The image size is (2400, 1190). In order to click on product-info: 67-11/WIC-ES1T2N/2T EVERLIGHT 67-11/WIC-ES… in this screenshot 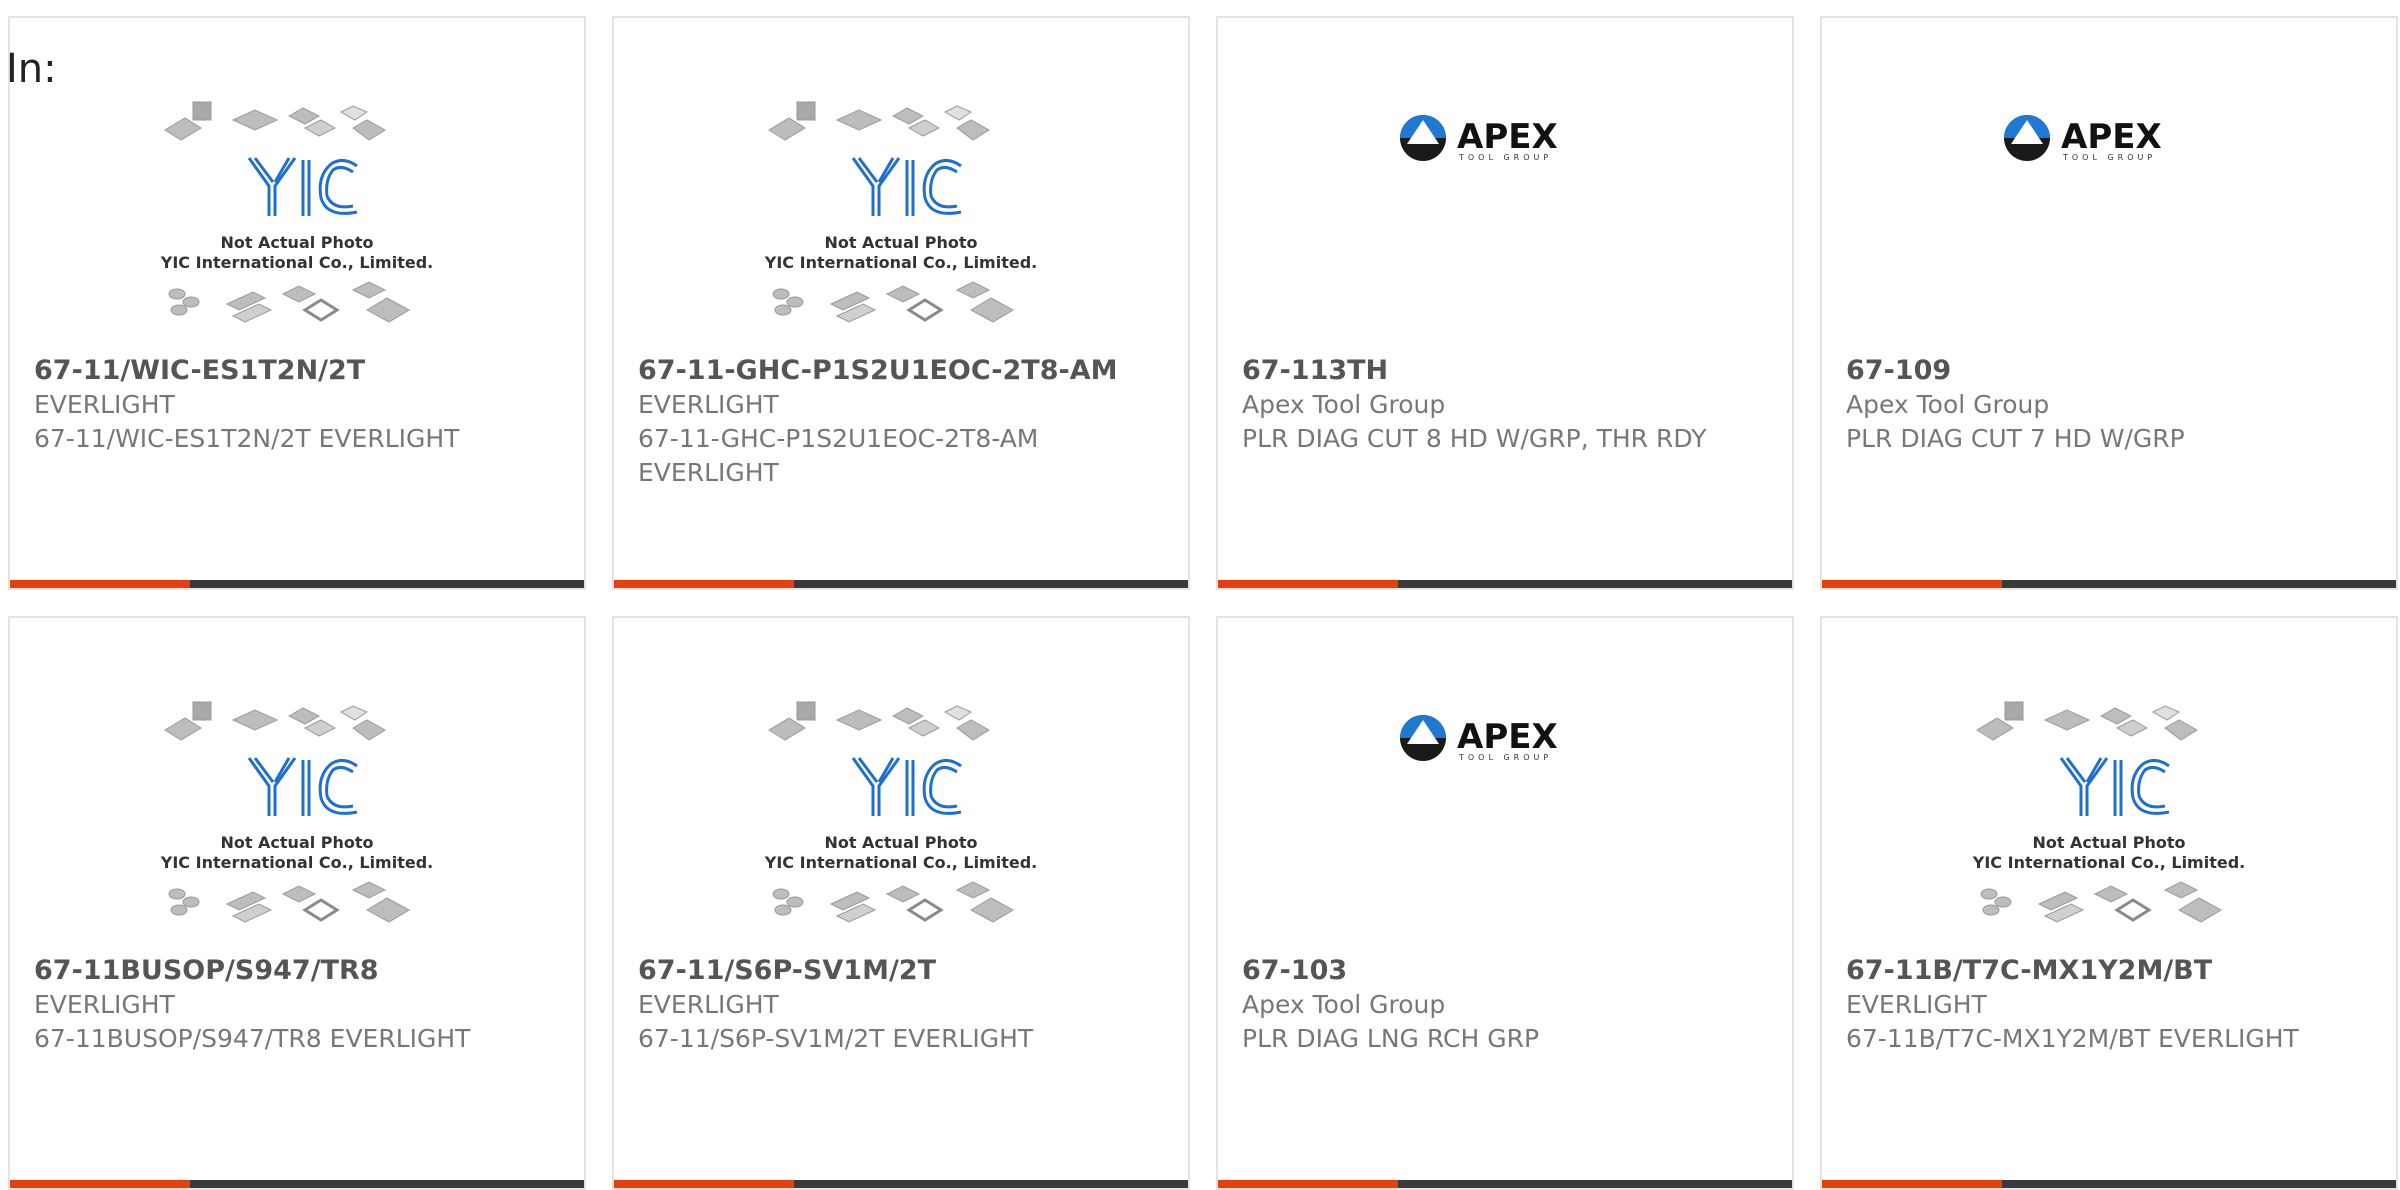, I will do `click(297, 405)`.